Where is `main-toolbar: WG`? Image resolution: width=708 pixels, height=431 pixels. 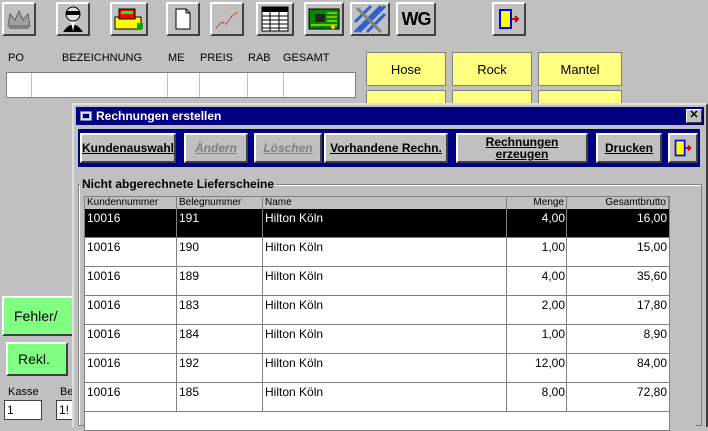
main-toolbar: WG is located at coordinates (354, 21).